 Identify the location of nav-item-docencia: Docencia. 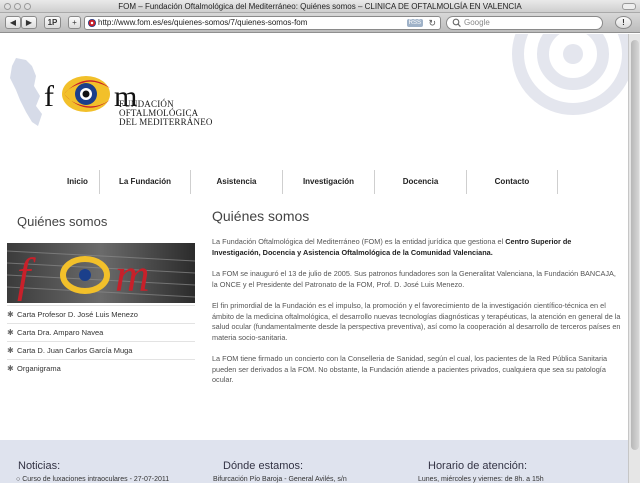
(421, 182).